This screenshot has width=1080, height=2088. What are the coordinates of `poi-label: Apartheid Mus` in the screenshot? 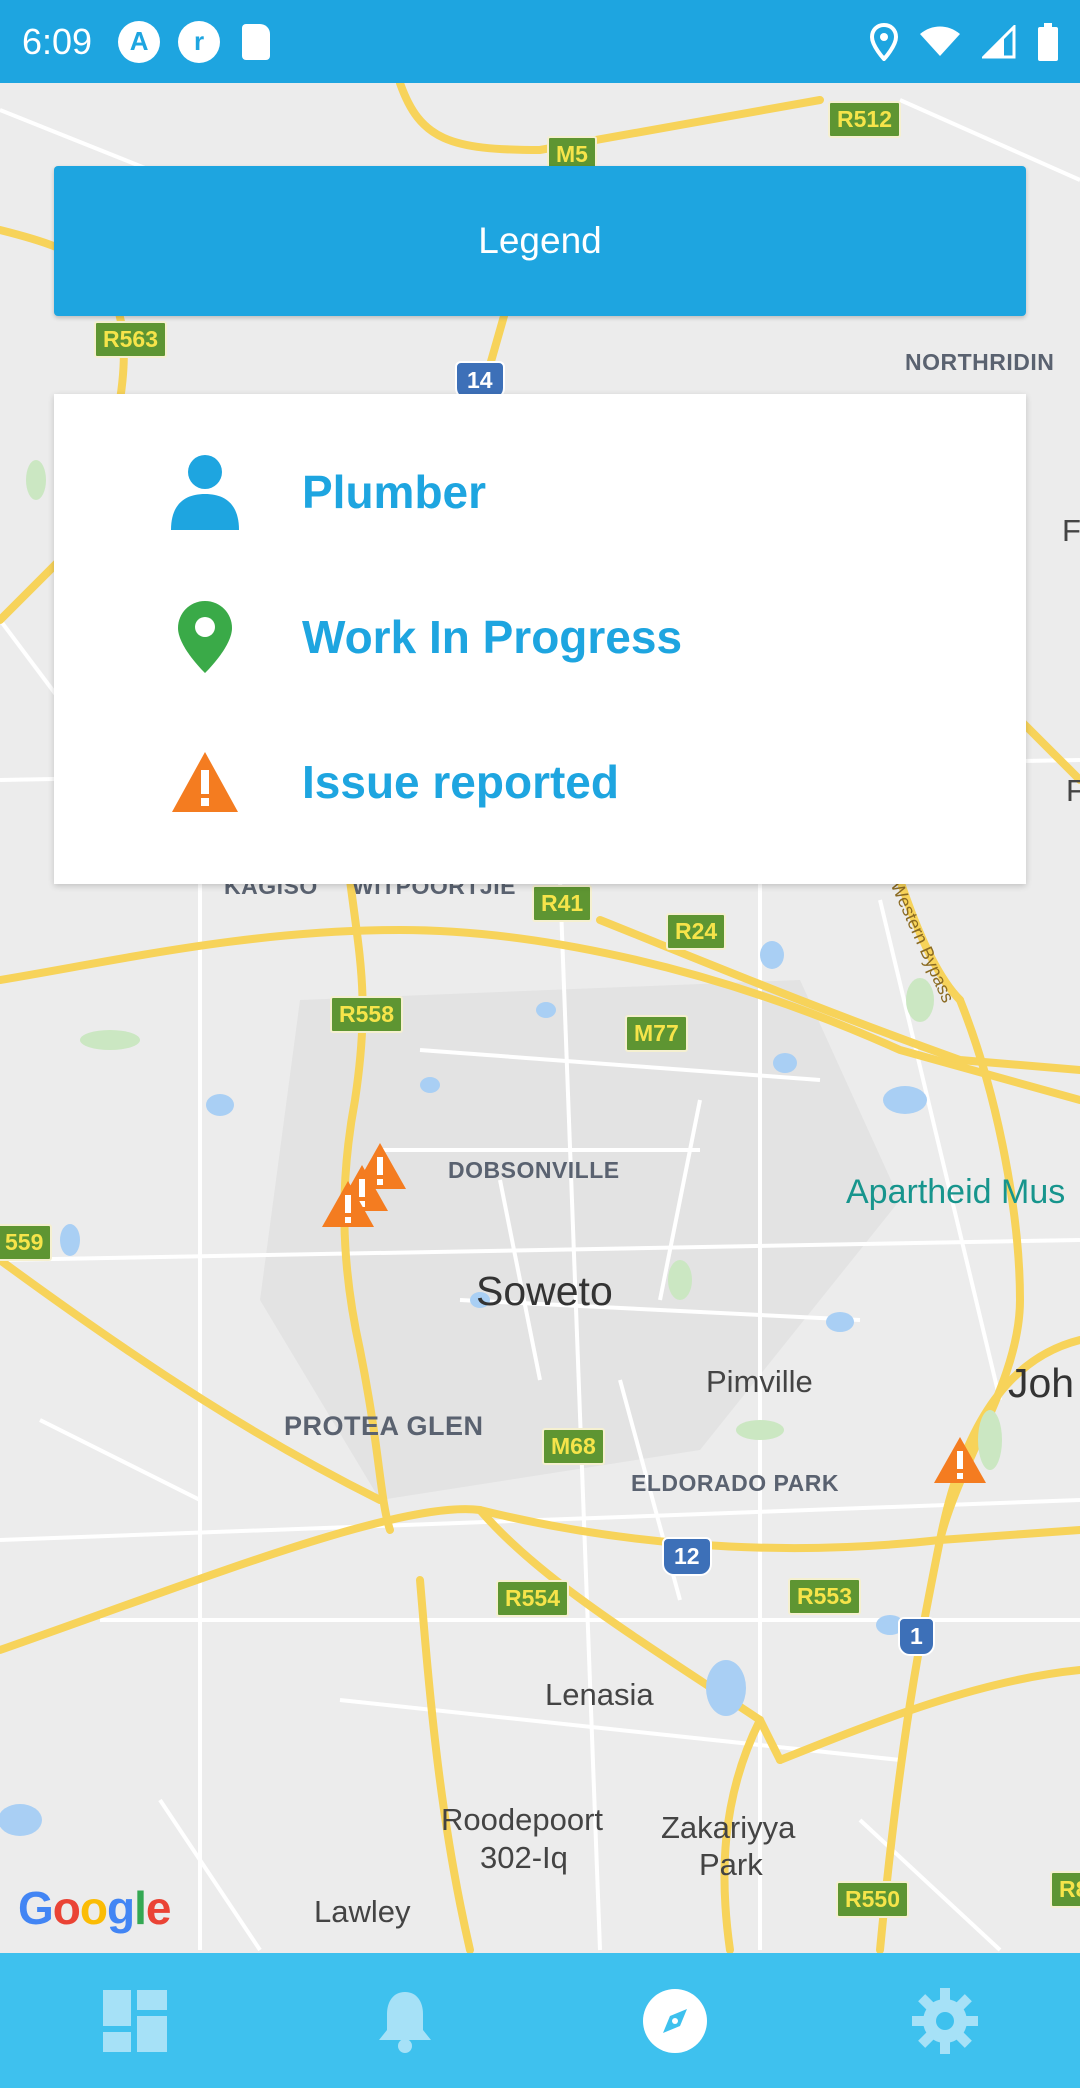 It's located at (955, 1192).